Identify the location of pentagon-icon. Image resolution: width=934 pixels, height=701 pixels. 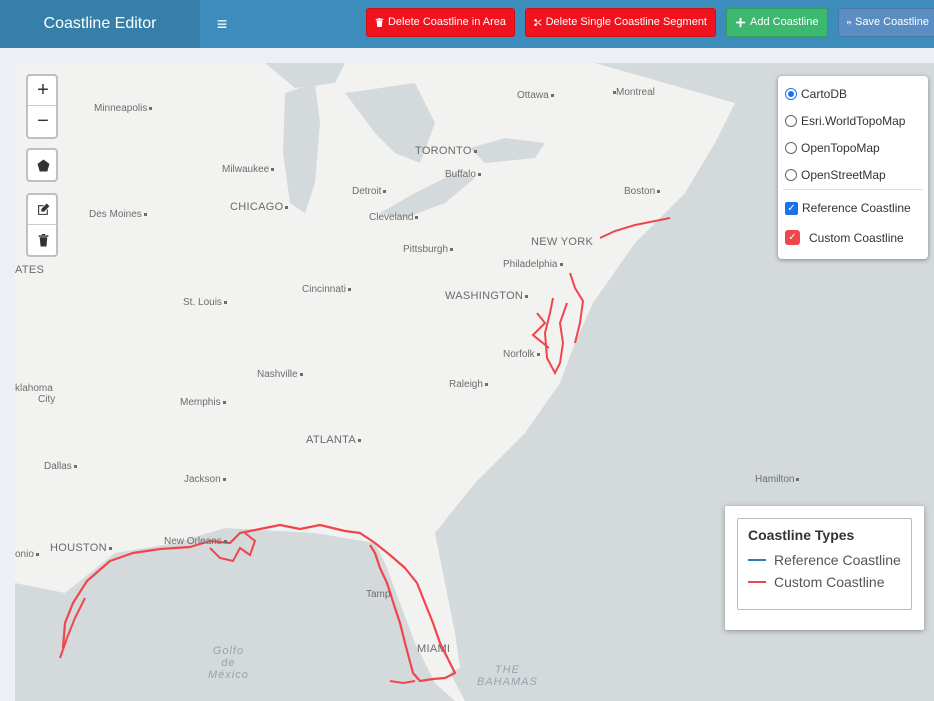
(43, 165).